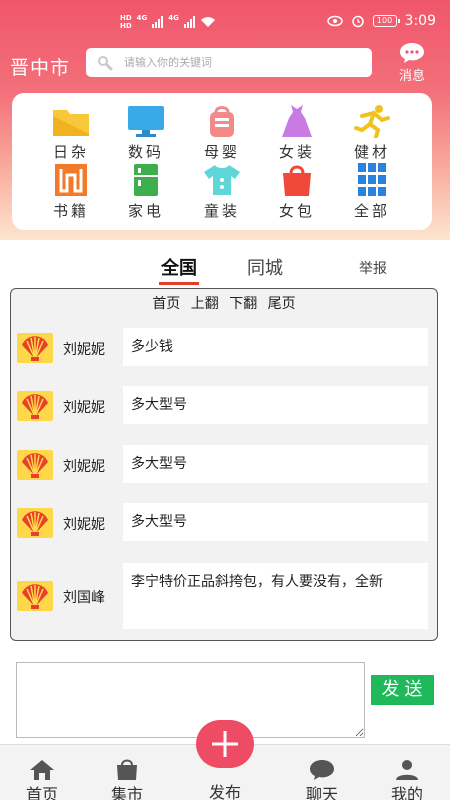 The image size is (450, 800). What do you see at coordinates (71, 180) in the screenshot?
I see `book-icon` at bounding box center [71, 180].